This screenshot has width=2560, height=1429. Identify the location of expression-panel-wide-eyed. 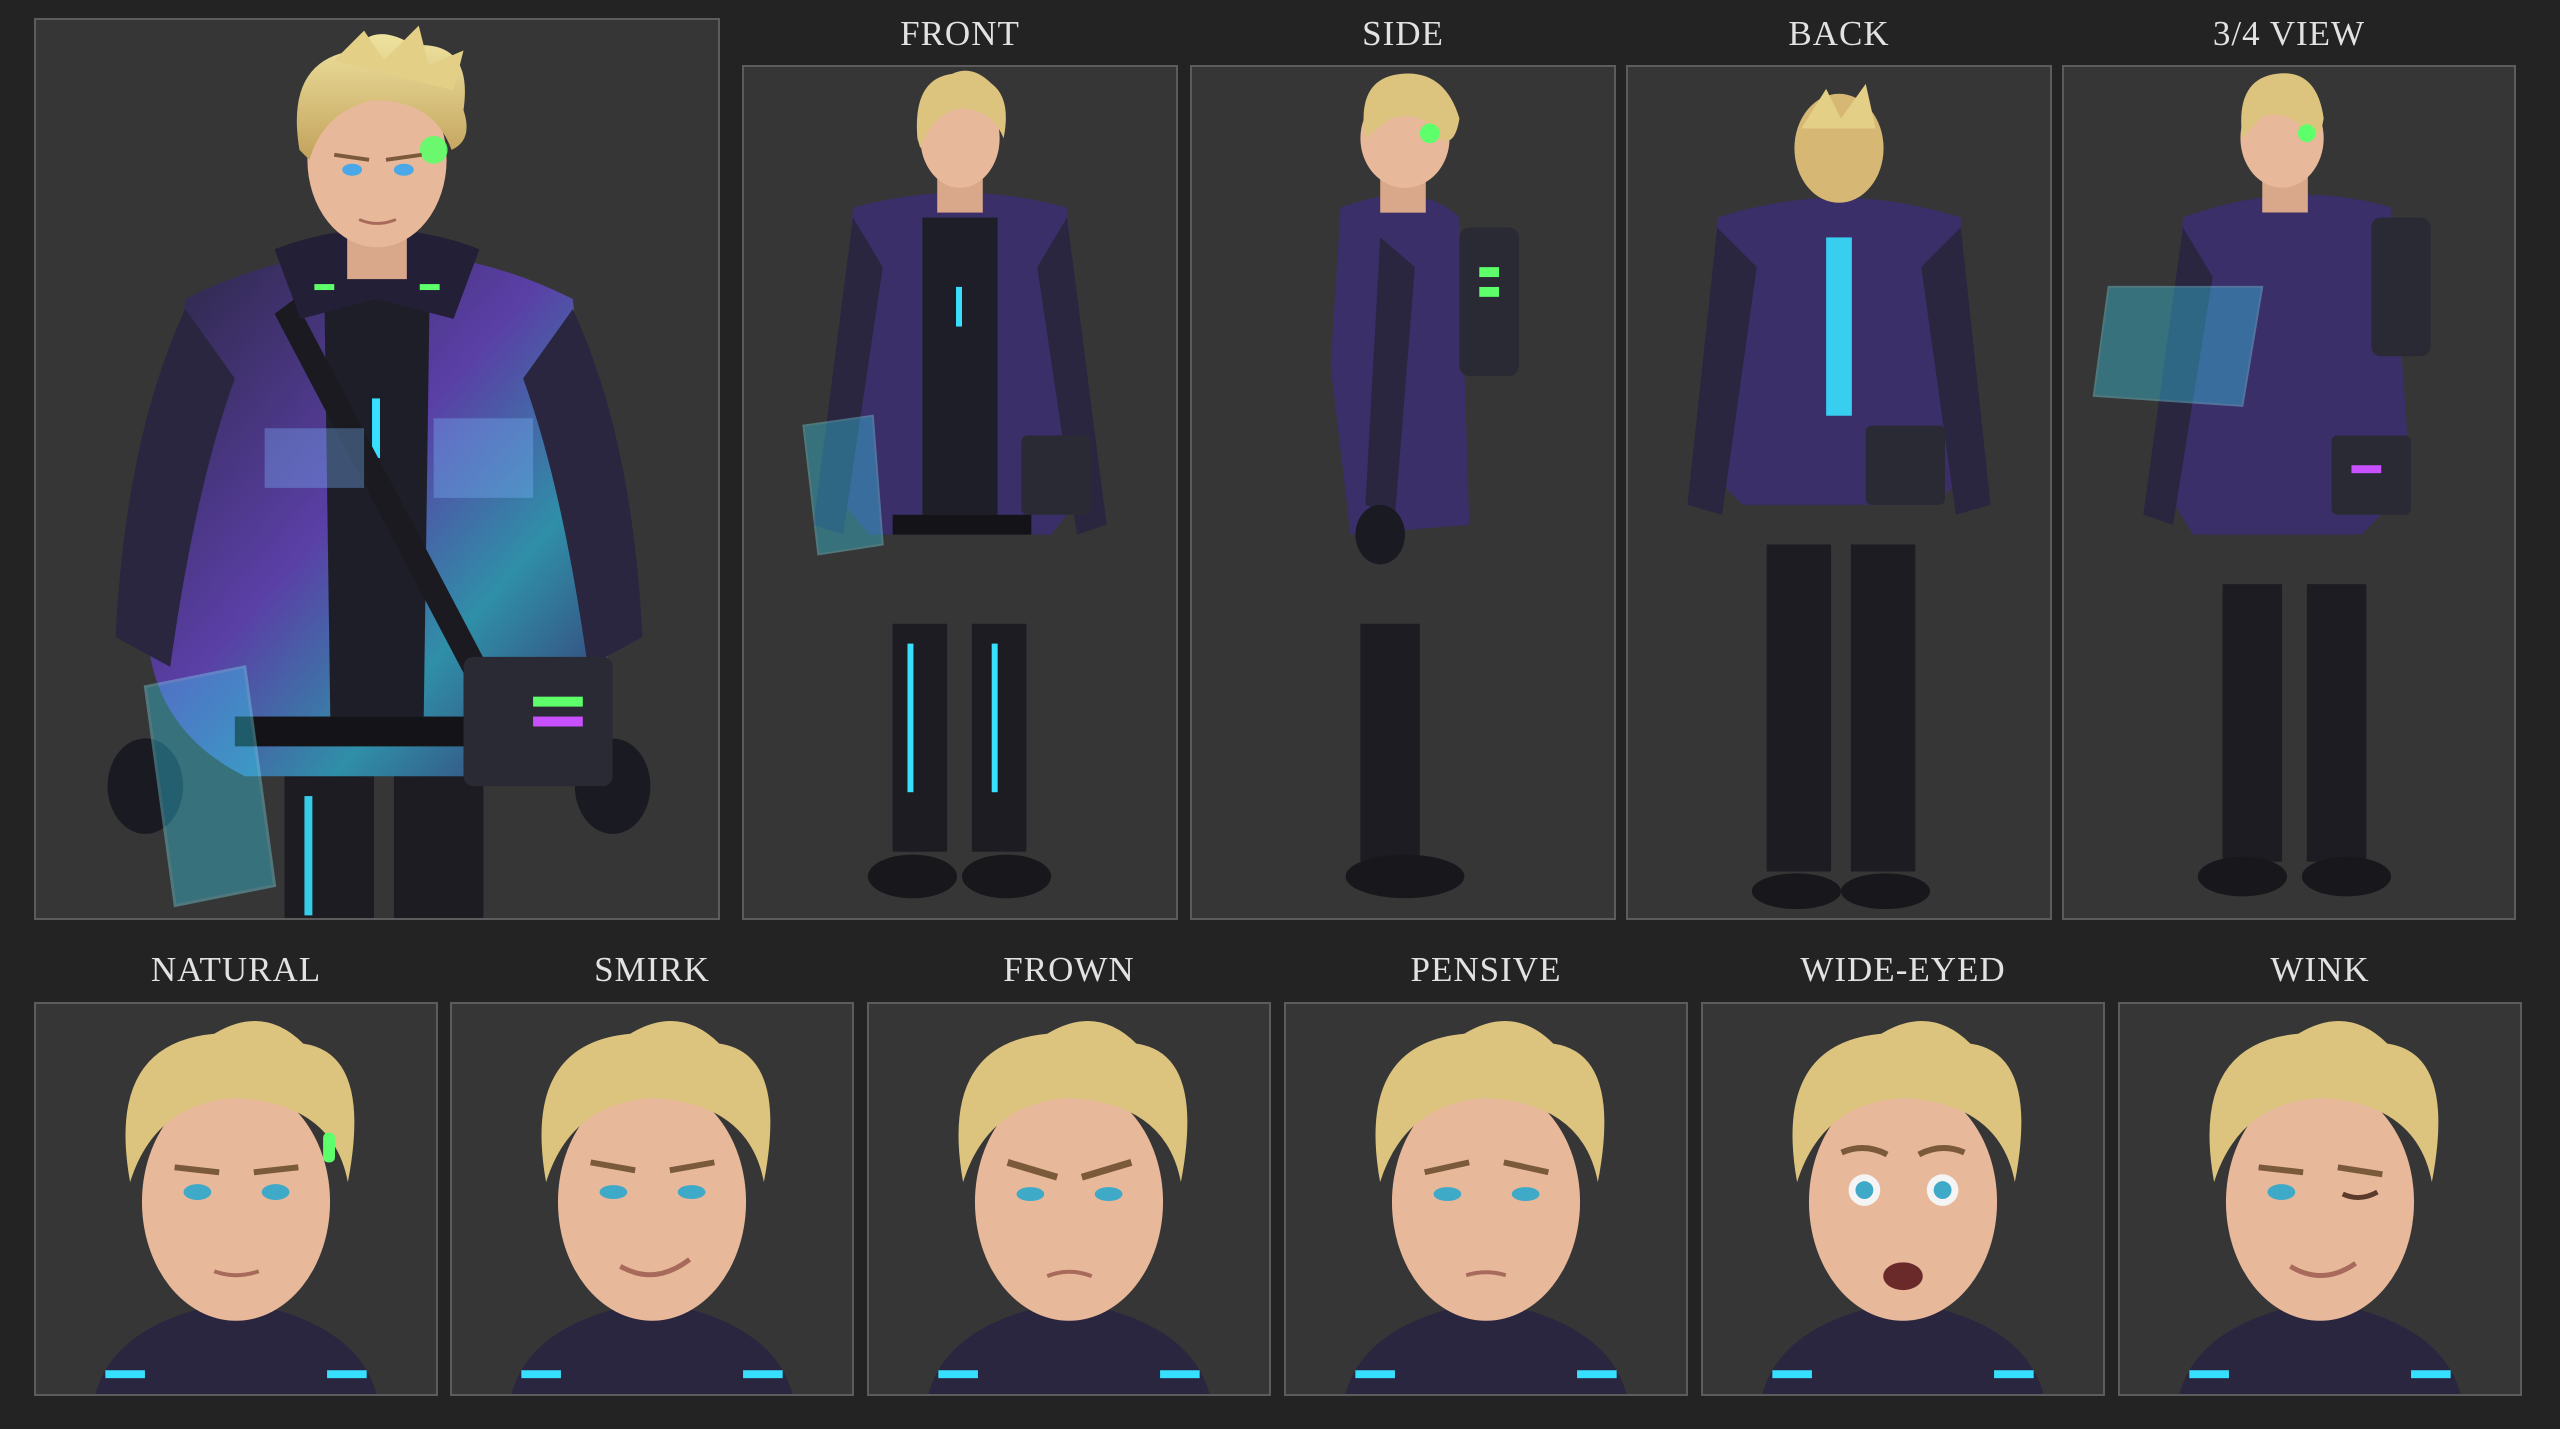
(1903, 1199).